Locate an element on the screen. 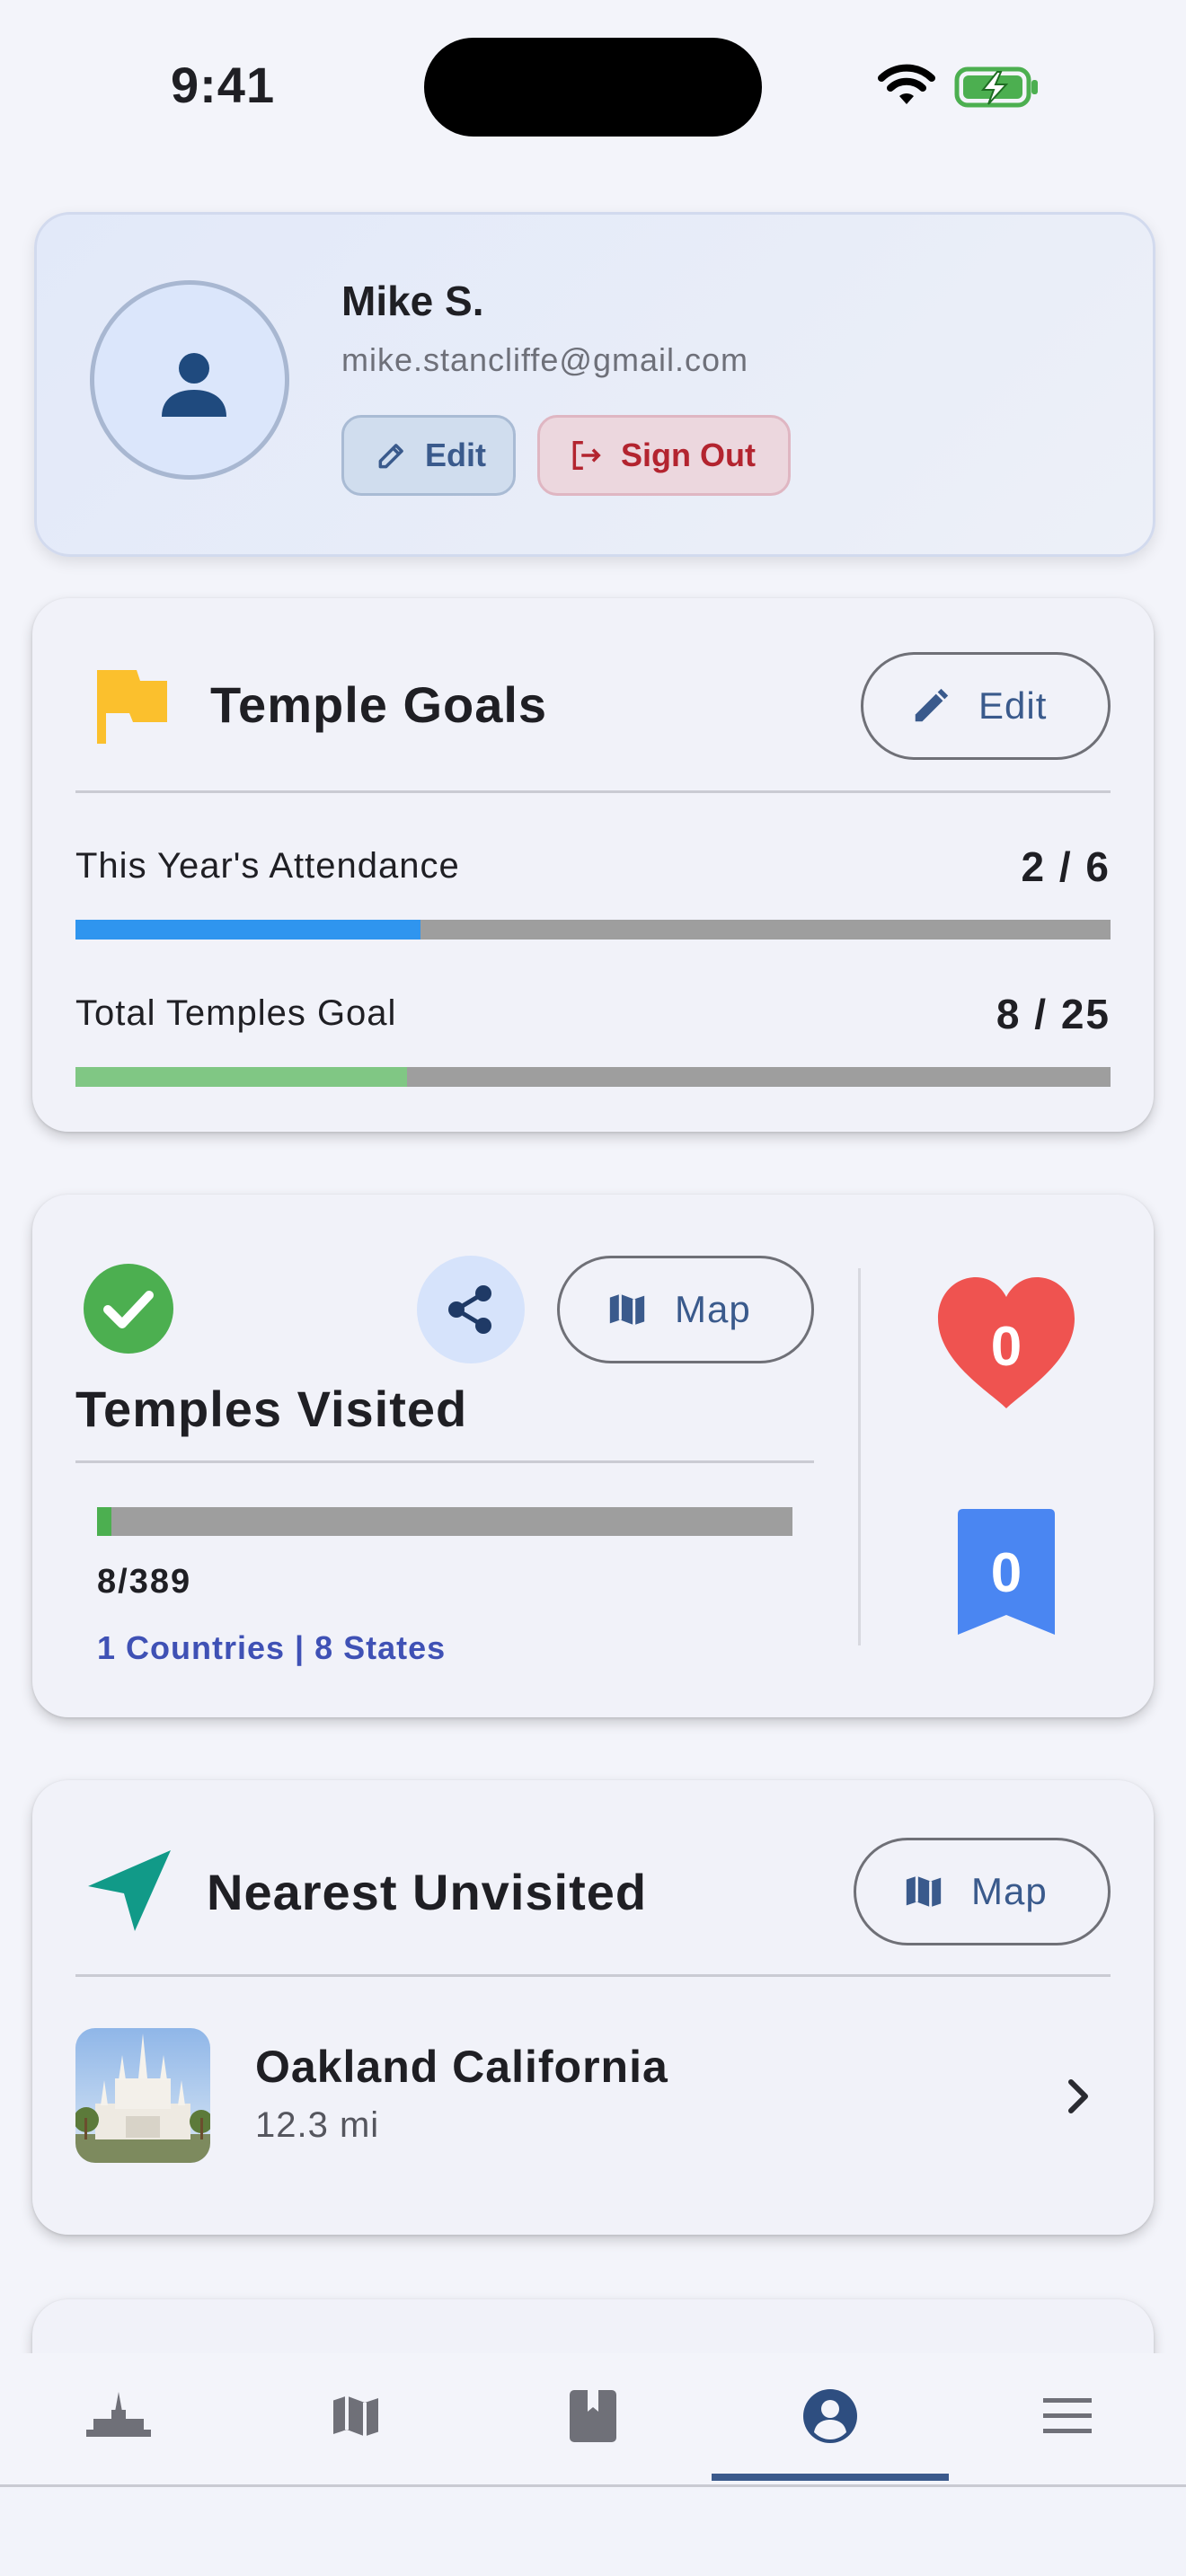 The image size is (1186, 2576). sign-out-button: Sign Out is located at coordinates (664, 455).